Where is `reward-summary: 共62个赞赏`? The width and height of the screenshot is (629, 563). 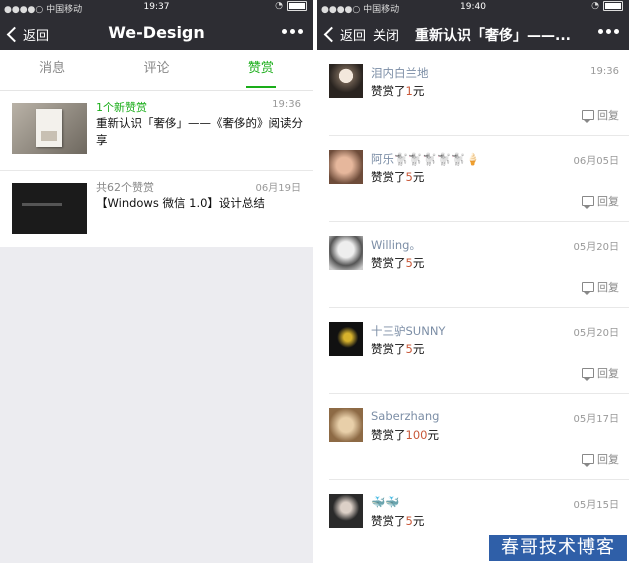
reward-summary: 共62个赞赏 is located at coordinates (125, 187).